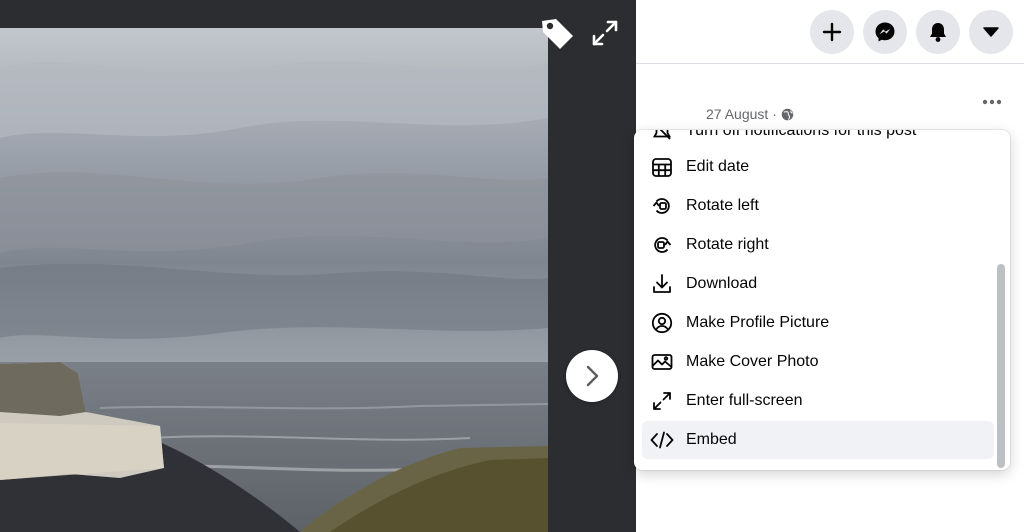 Image resolution: width=1024 pixels, height=532 pixels. I want to click on messenger-icon, so click(885, 32).